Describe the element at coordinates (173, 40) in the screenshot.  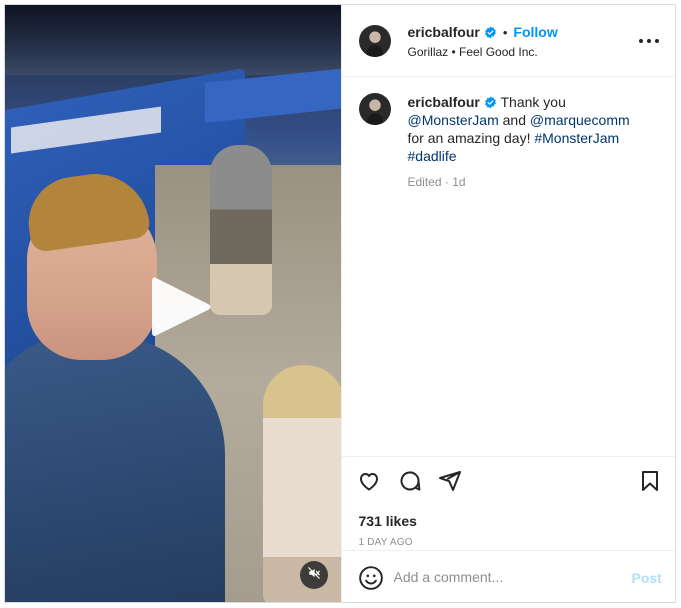
I see `arena-stands` at that location.